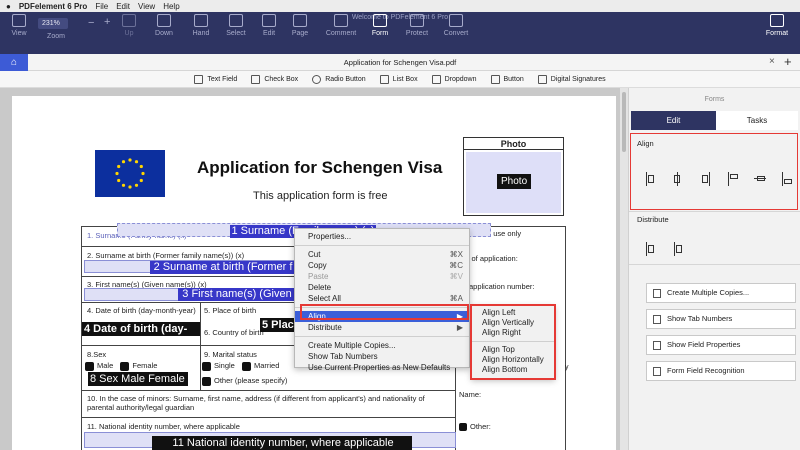 The width and height of the screenshot is (800, 450). What do you see at coordinates (624, 122) in the screenshot?
I see `scroll-thumb` at bounding box center [624, 122].